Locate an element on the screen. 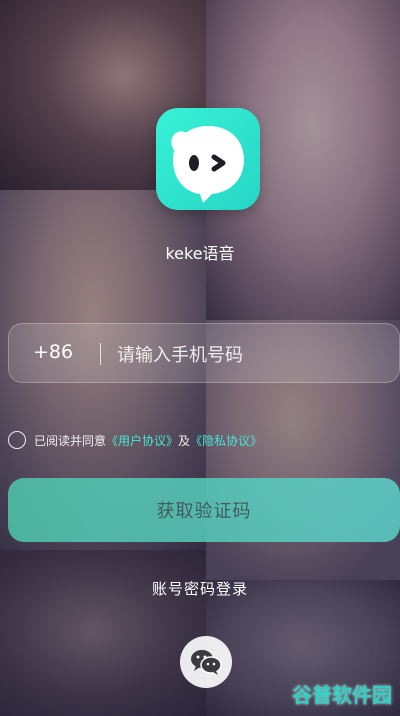 The height and width of the screenshot is (716, 400). app-name: keke语音 is located at coordinates (200, 253).